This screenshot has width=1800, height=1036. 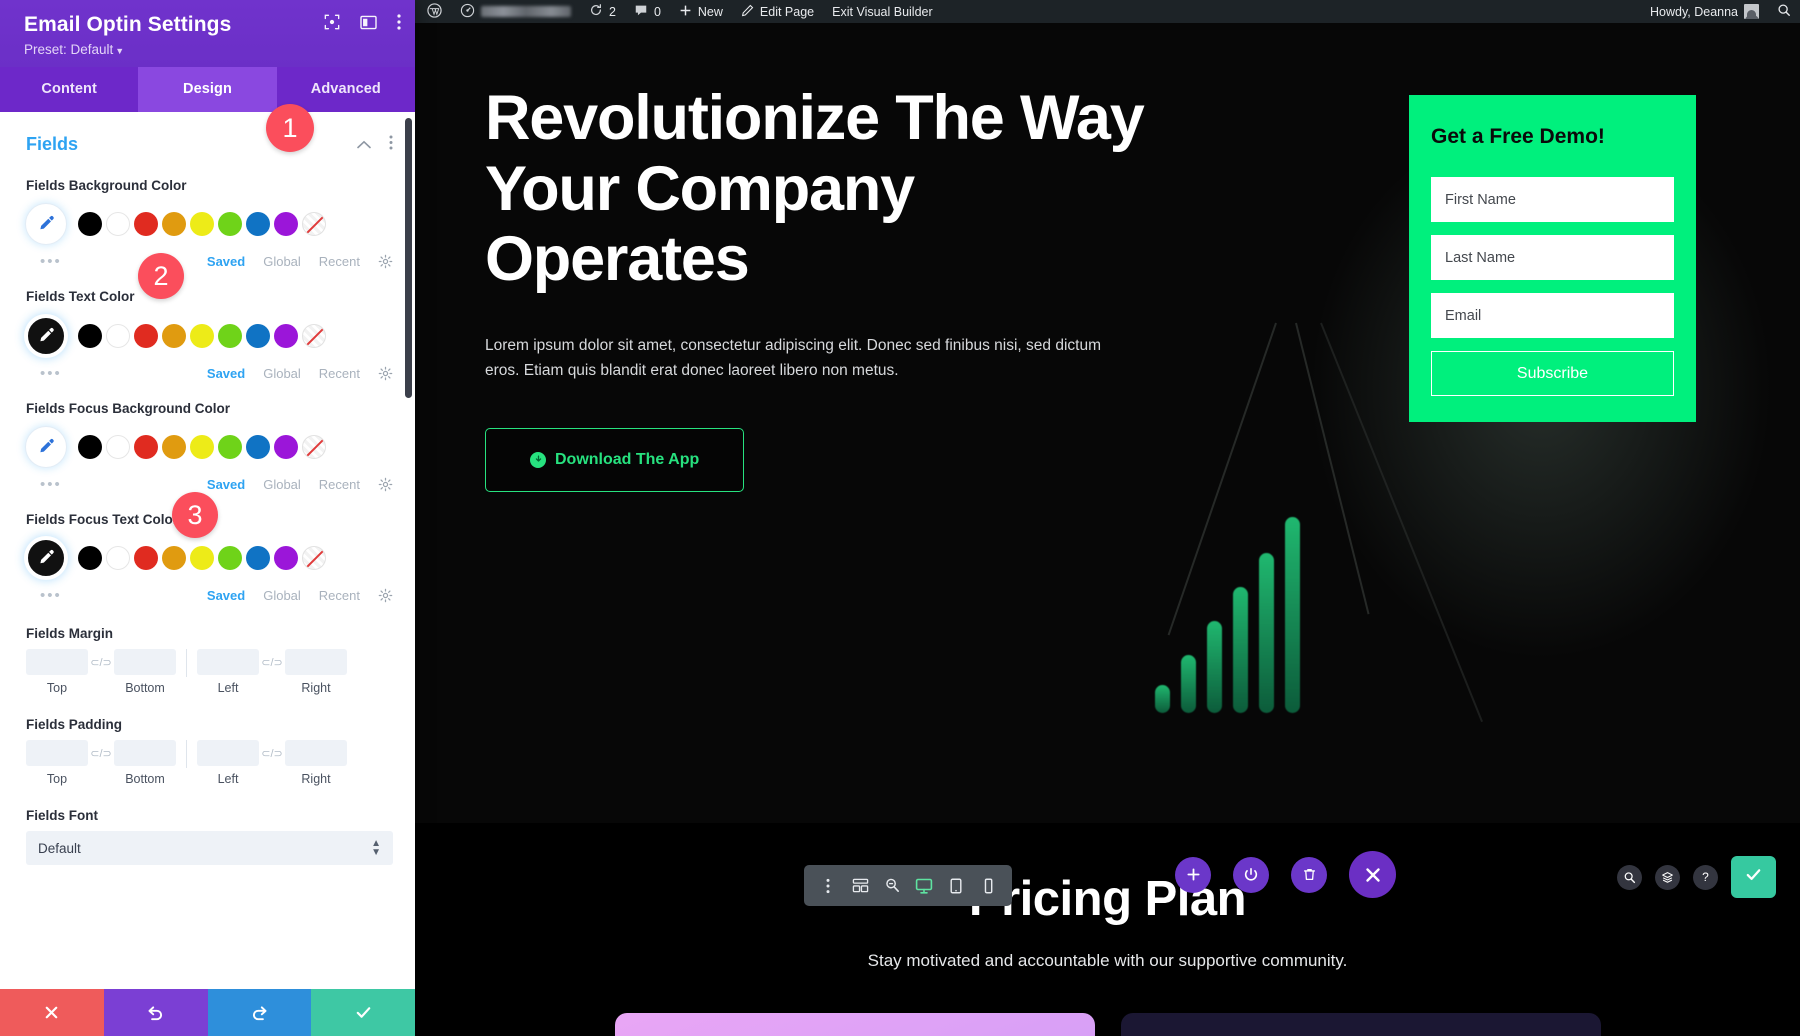 I want to click on last-name-input: Last Name, so click(x=1552, y=257).